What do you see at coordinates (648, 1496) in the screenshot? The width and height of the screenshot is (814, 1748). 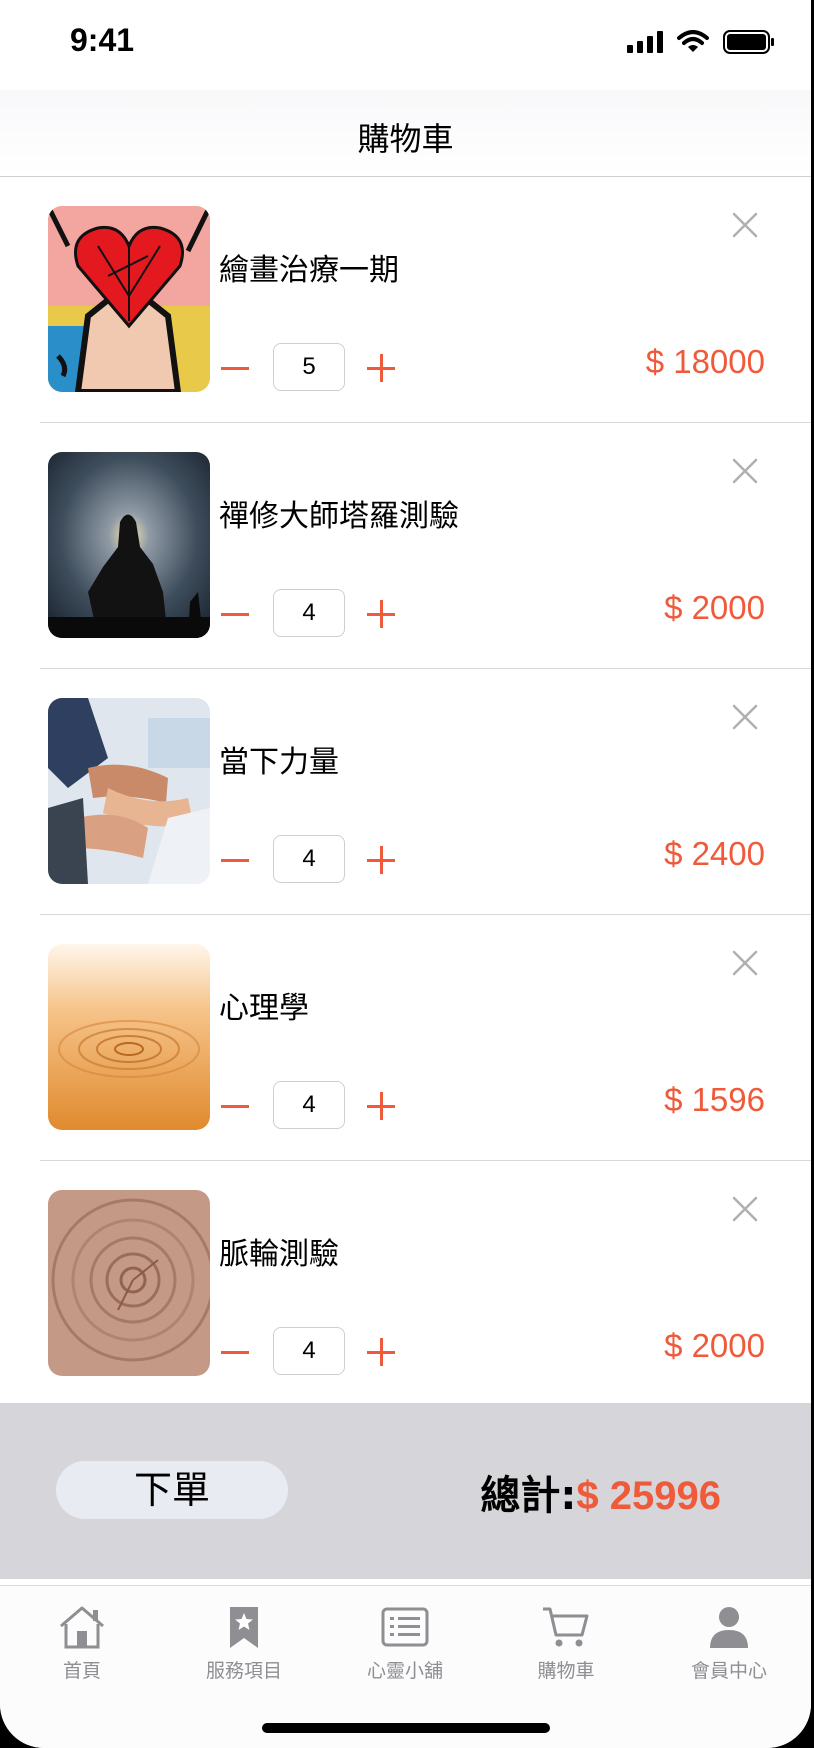 I see `total-amount: $ 25996` at bounding box center [648, 1496].